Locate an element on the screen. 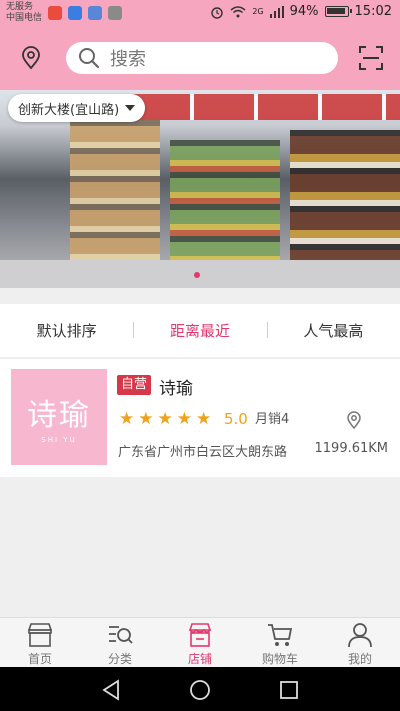 This screenshot has height=711, width=400. logo-text-en: SHI YU is located at coordinates (59, 440).